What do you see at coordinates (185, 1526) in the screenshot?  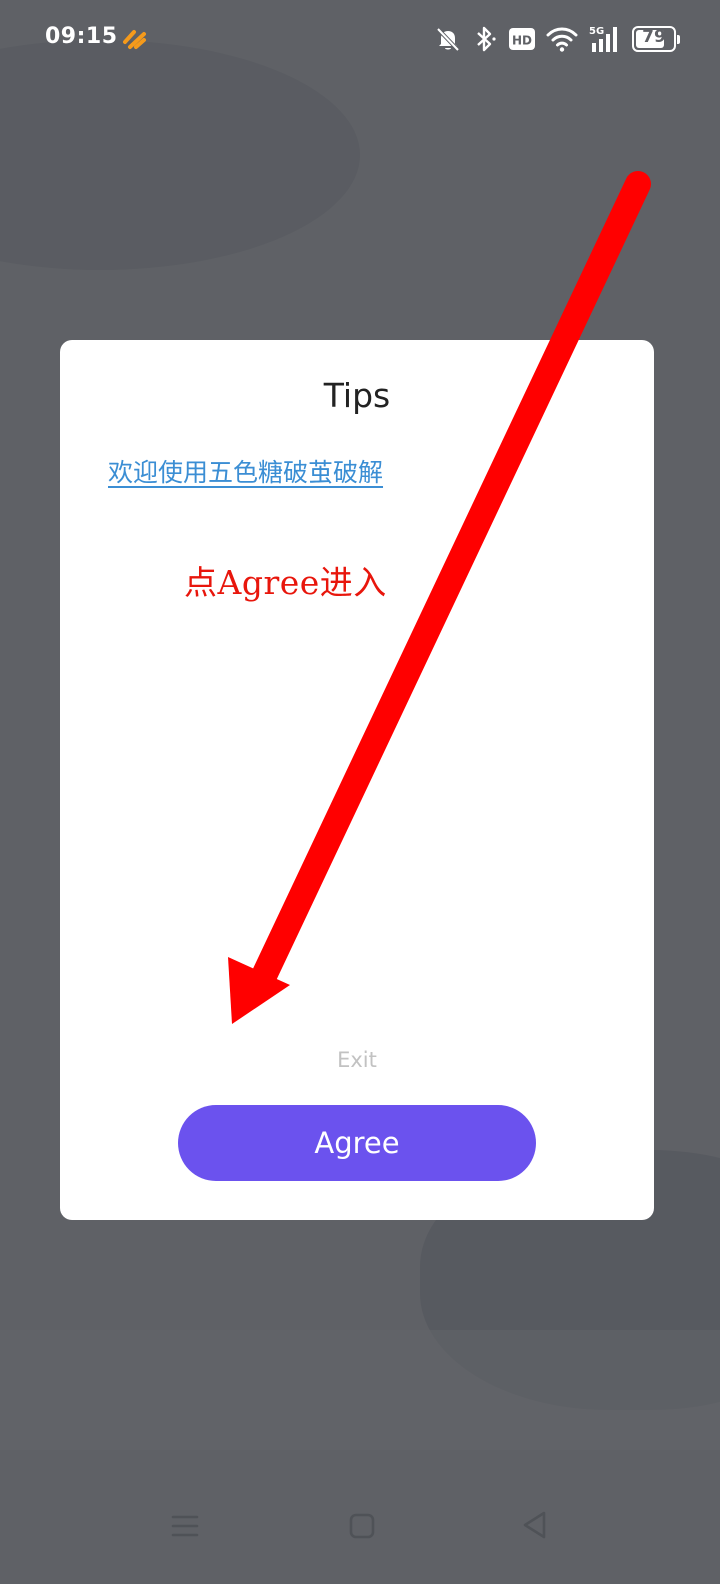 I see `menu-icon` at bounding box center [185, 1526].